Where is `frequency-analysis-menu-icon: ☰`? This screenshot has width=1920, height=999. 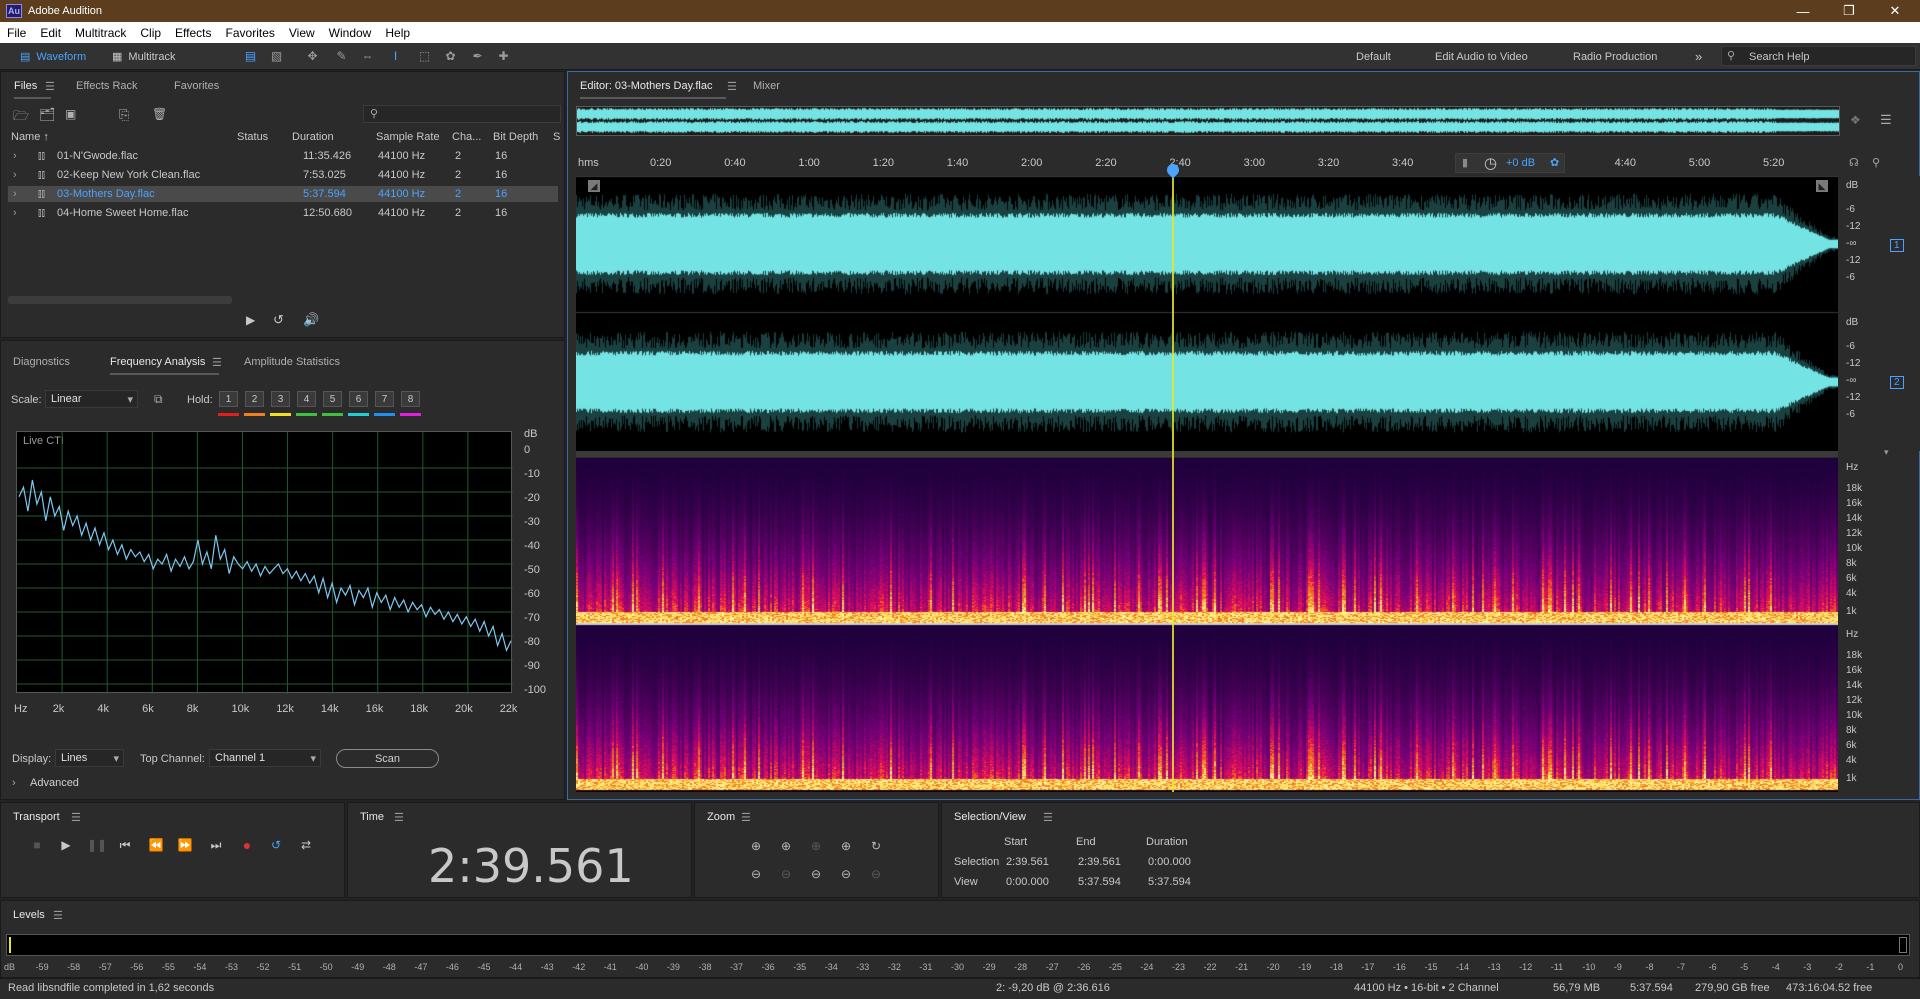 frequency-analysis-menu-icon: ☰ is located at coordinates (217, 362).